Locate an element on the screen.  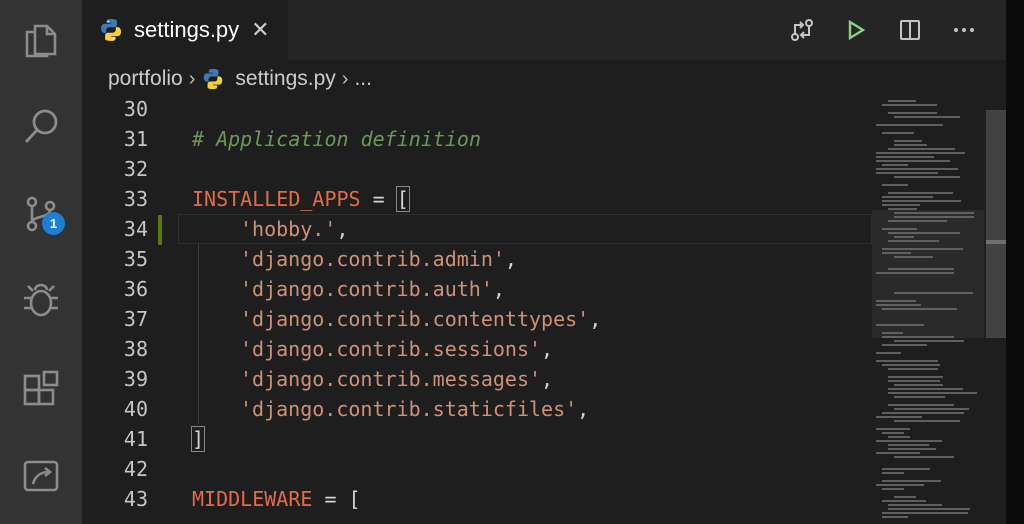
line-number: 30 is located at coordinates (135, 109).